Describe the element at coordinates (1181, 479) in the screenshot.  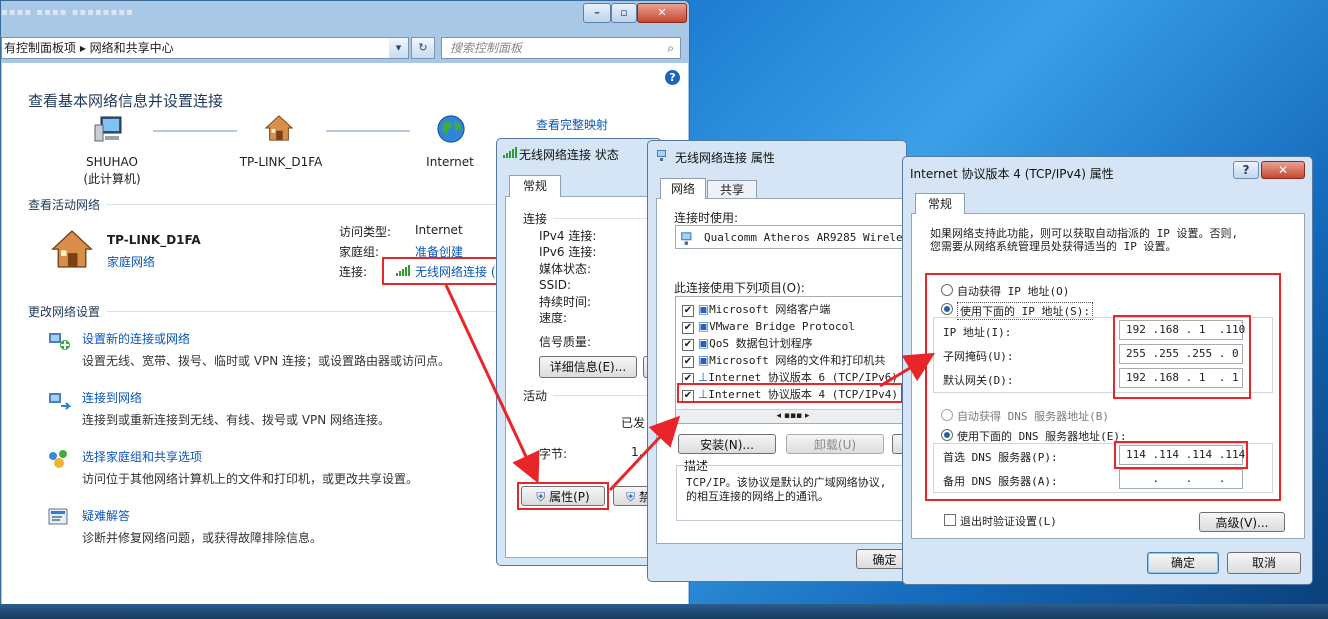
I see `alternate-dns-input: . . .` at that location.